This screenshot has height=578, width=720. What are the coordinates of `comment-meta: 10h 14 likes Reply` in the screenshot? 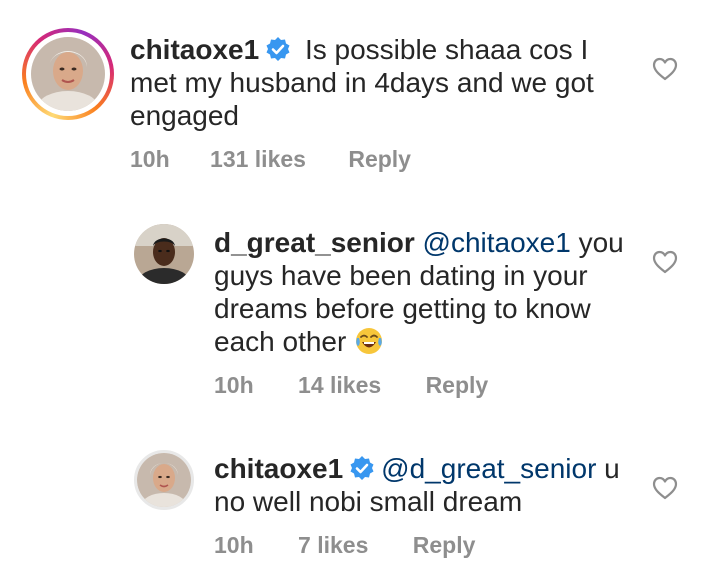 It's located at (351, 385).